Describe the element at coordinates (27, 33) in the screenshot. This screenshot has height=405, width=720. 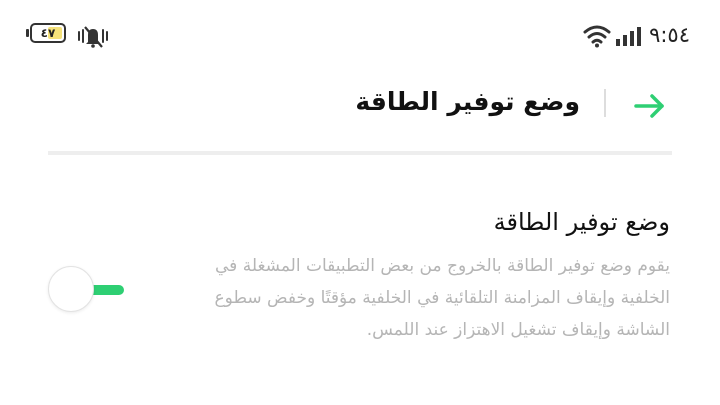
I see `battery-tip` at that location.